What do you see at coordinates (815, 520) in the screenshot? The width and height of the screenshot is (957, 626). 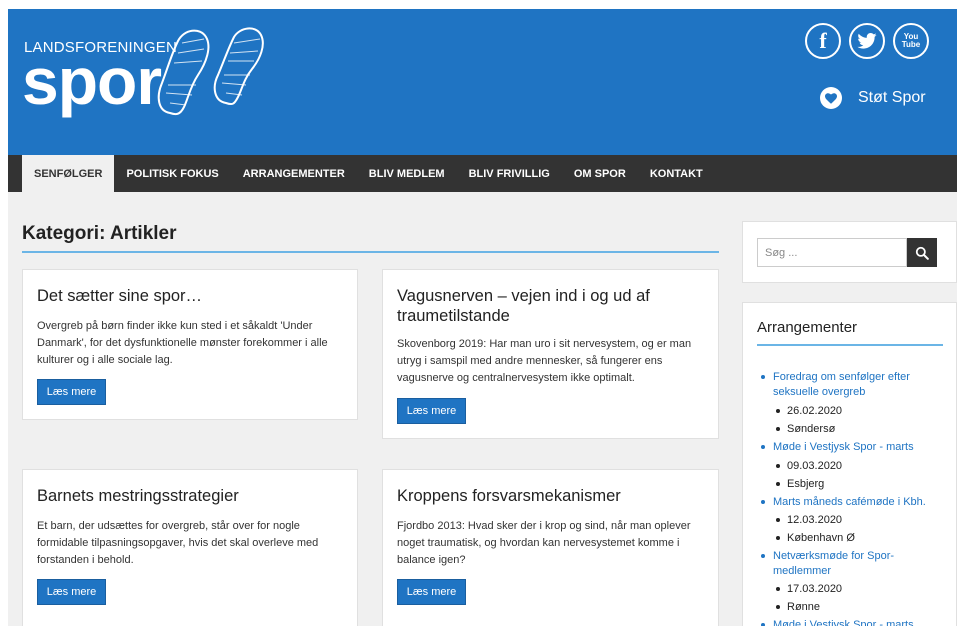 I see `event-date: 12.03.2020` at bounding box center [815, 520].